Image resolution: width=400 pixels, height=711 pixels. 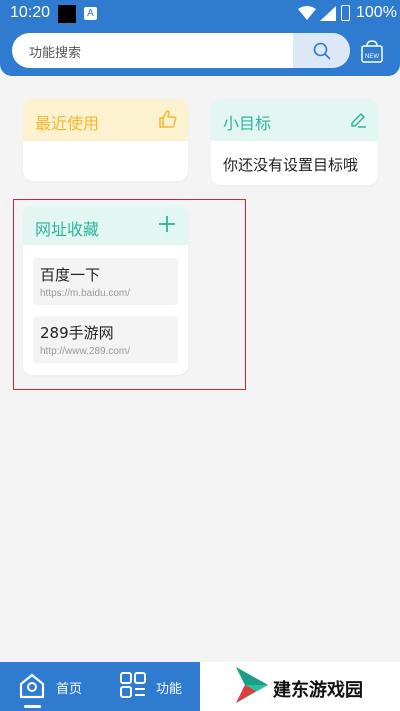 What do you see at coordinates (67, 14) in the screenshot?
I see `notification-icon` at bounding box center [67, 14].